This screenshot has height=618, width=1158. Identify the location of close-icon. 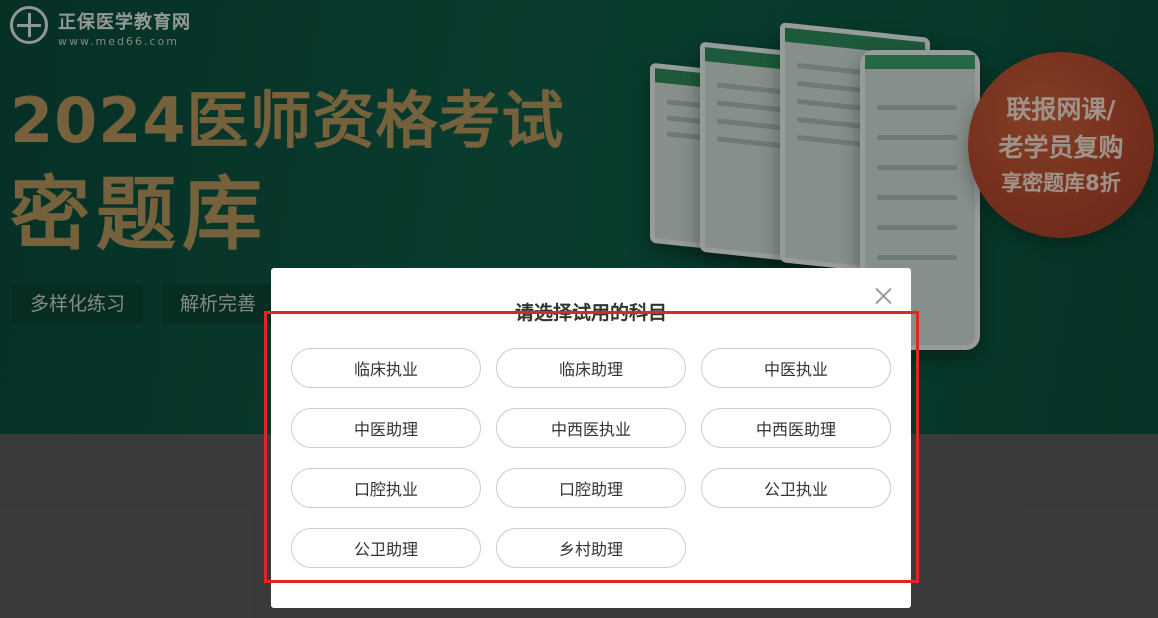
(883, 296).